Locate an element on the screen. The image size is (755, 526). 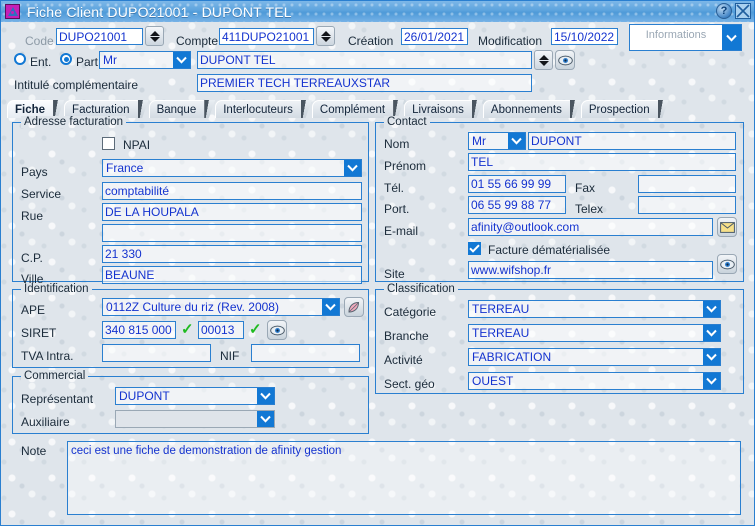
cp-input: 21 330 is located at coordinates (232, 254).